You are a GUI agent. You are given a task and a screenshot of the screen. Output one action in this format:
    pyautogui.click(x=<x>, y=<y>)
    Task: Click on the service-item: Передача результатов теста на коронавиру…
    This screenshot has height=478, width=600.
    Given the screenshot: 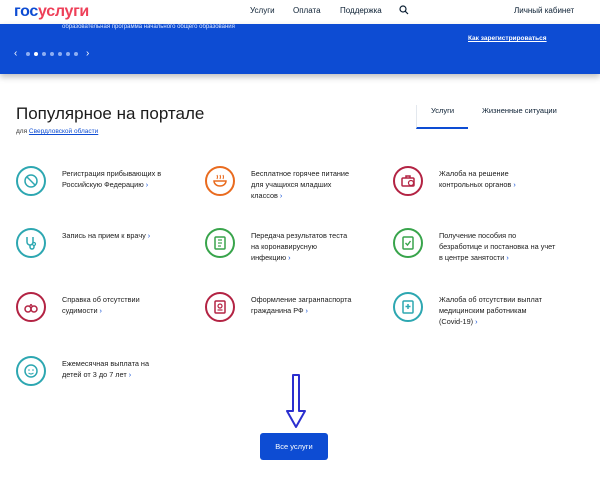 What is the action you would take?
    pyautogui.click(x=278, y=245)
    